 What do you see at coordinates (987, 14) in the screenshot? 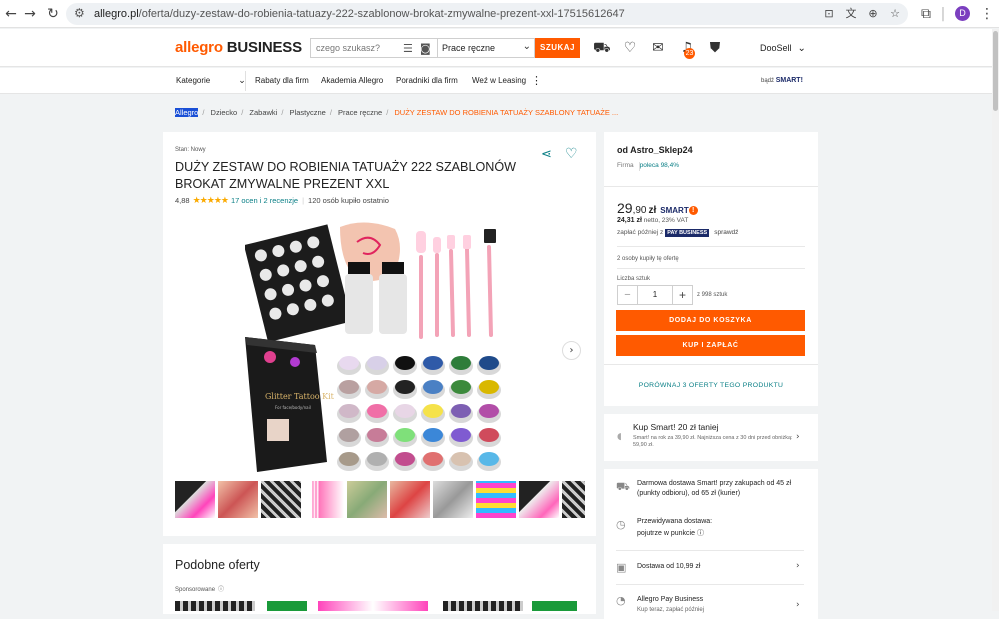
I see `browser-menu-icon: ⋮` at bounding box center [987, 14].